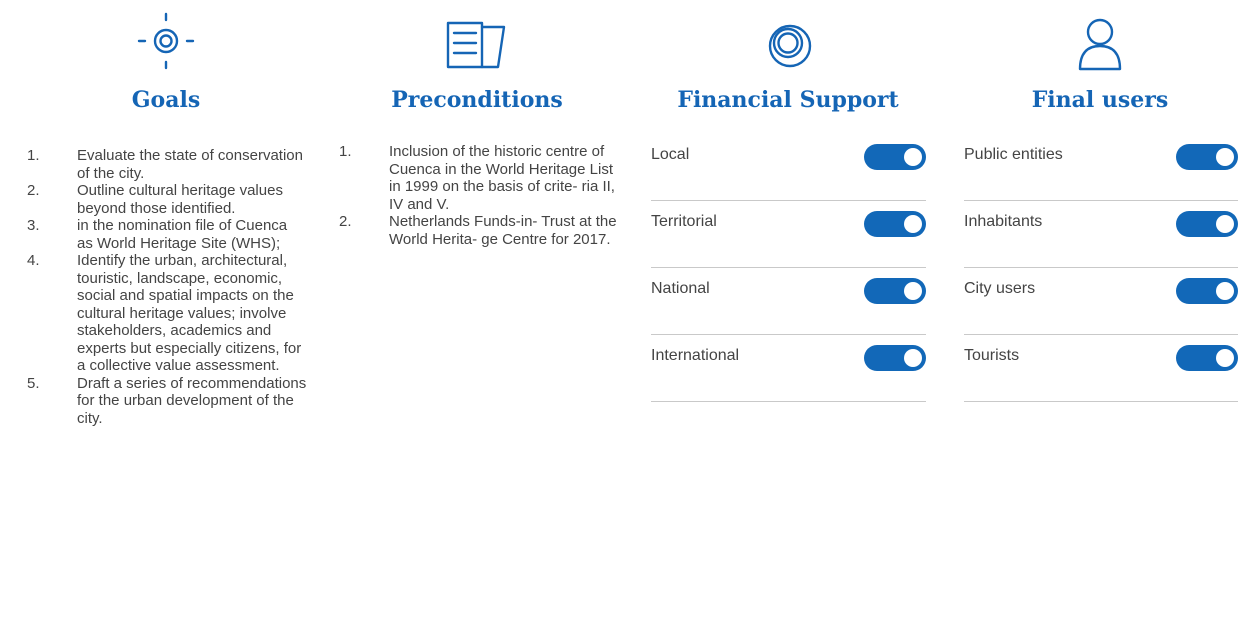  Describe the element at coordinates (695, 355) in the screenshot. I see `toggle-label: International` at that location.